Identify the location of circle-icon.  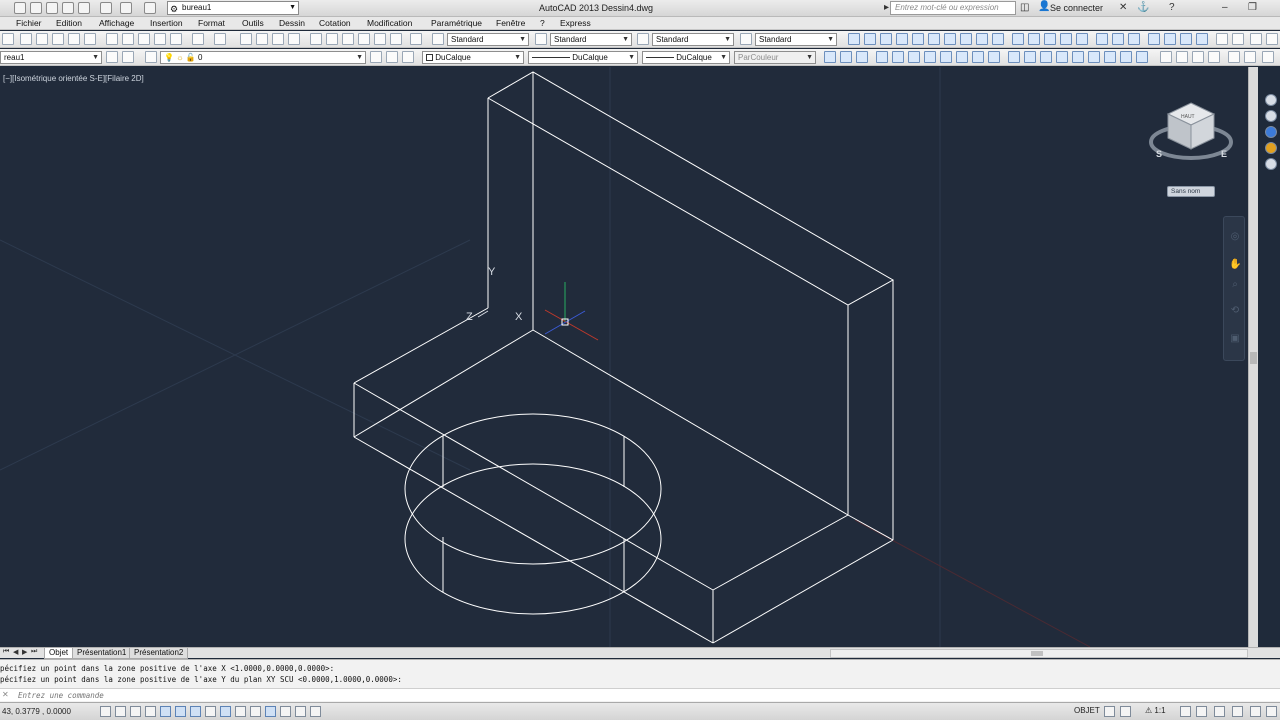
(950, 39).